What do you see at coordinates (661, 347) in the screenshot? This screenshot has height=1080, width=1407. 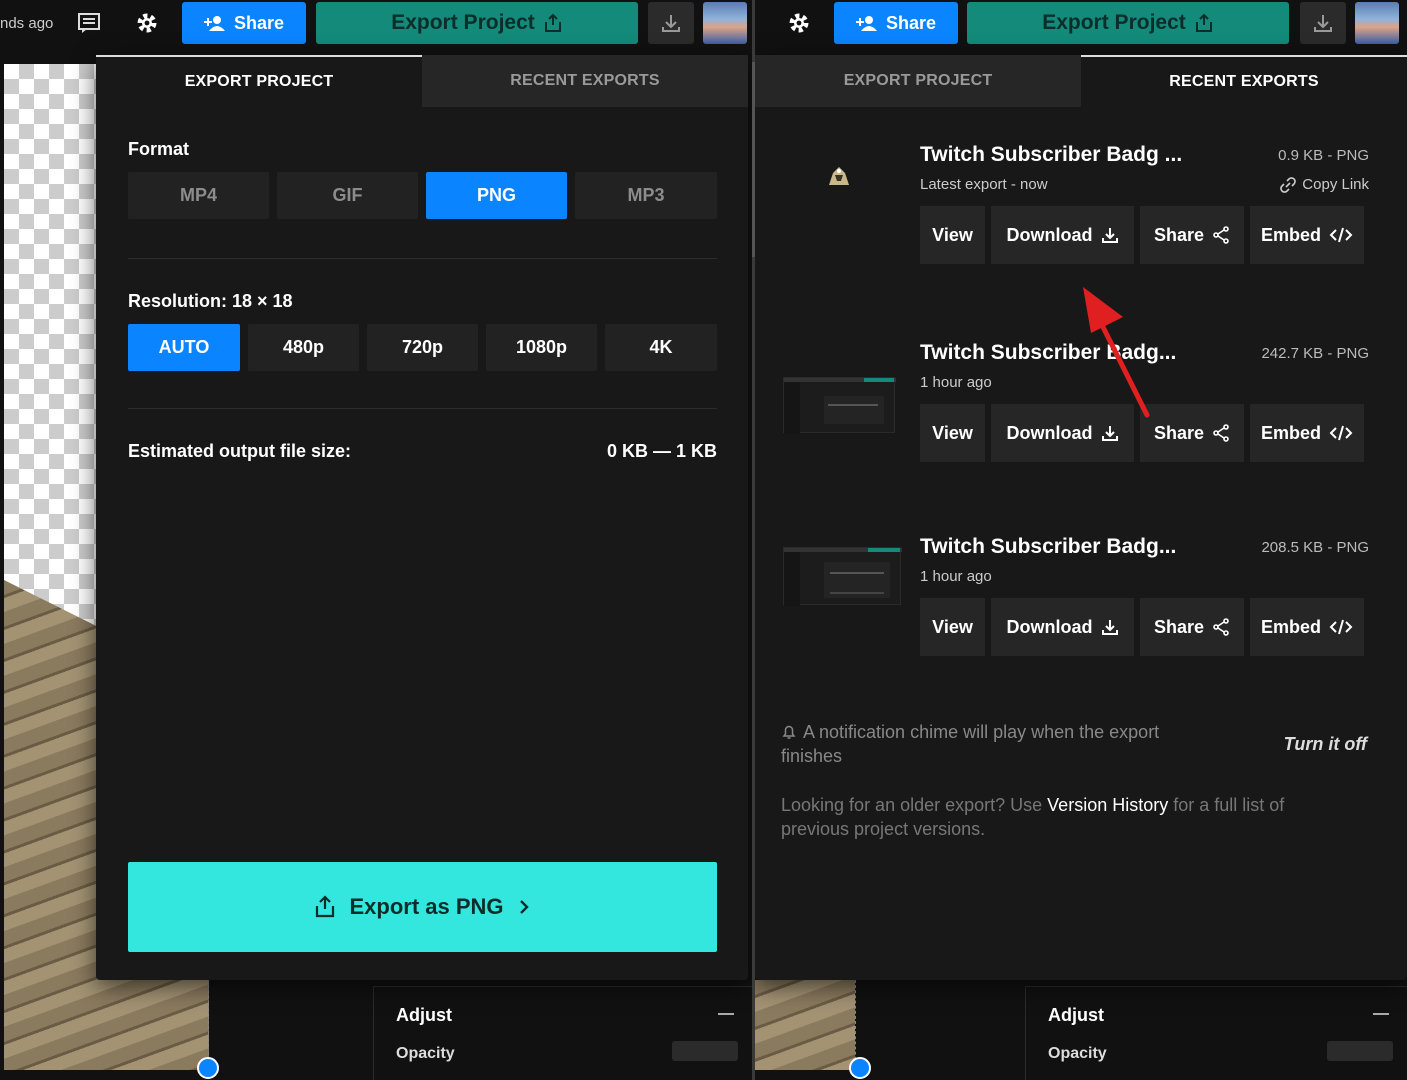 I see `resolution-4k: 4K` at bounding box center [661, 347].